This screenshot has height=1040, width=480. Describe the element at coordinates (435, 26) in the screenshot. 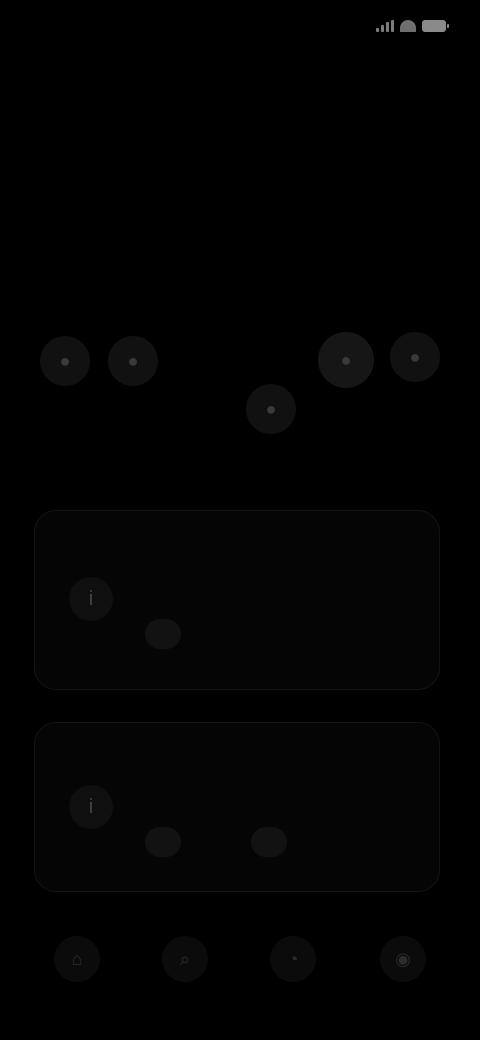

I see `battery-icon` at that location.